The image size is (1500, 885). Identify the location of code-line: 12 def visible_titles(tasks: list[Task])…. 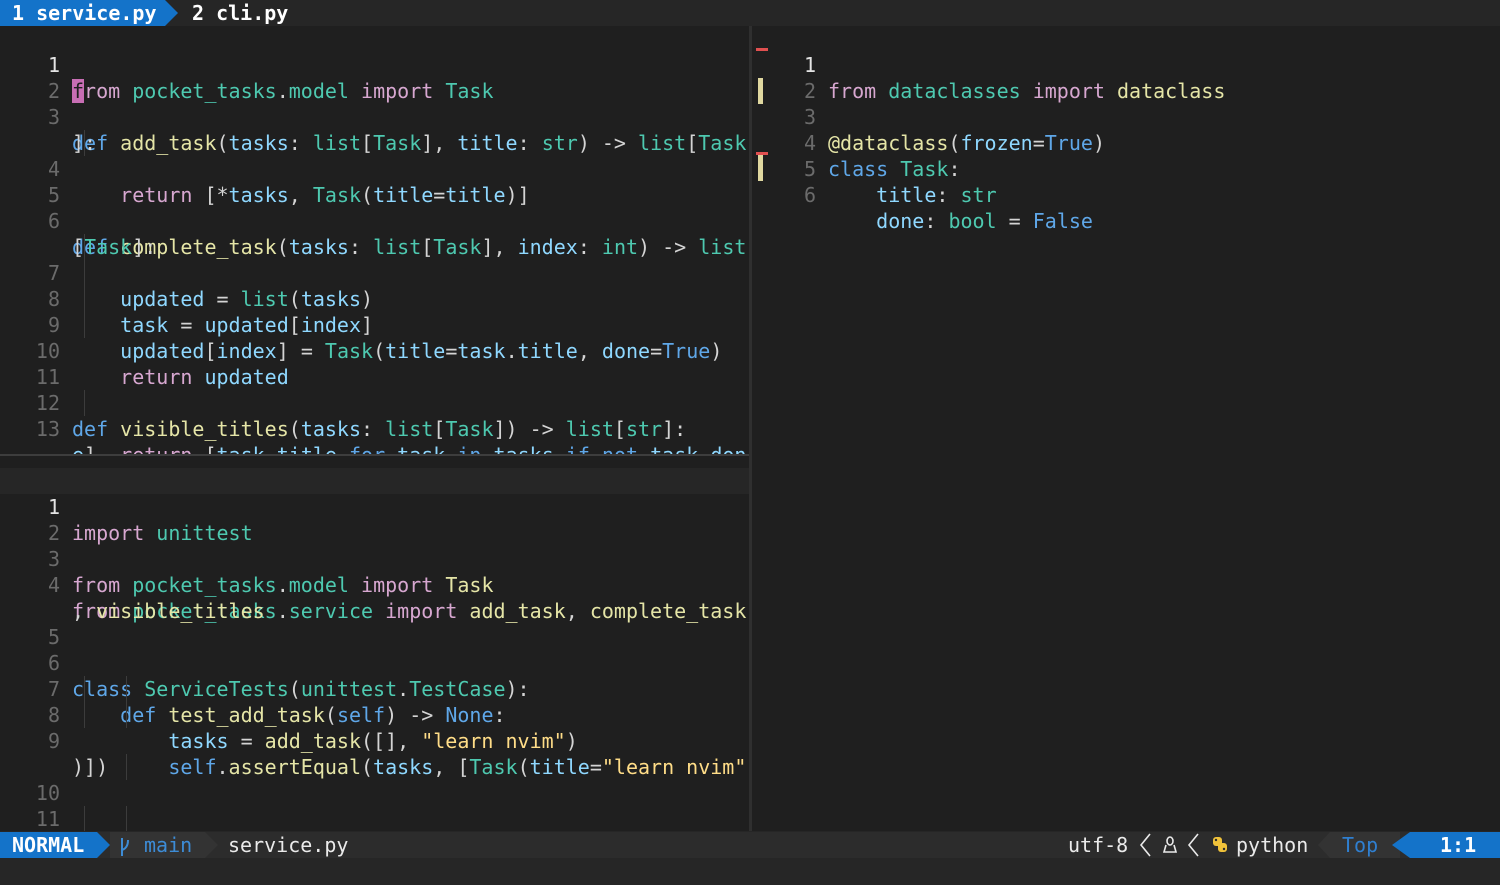
(343, 402).